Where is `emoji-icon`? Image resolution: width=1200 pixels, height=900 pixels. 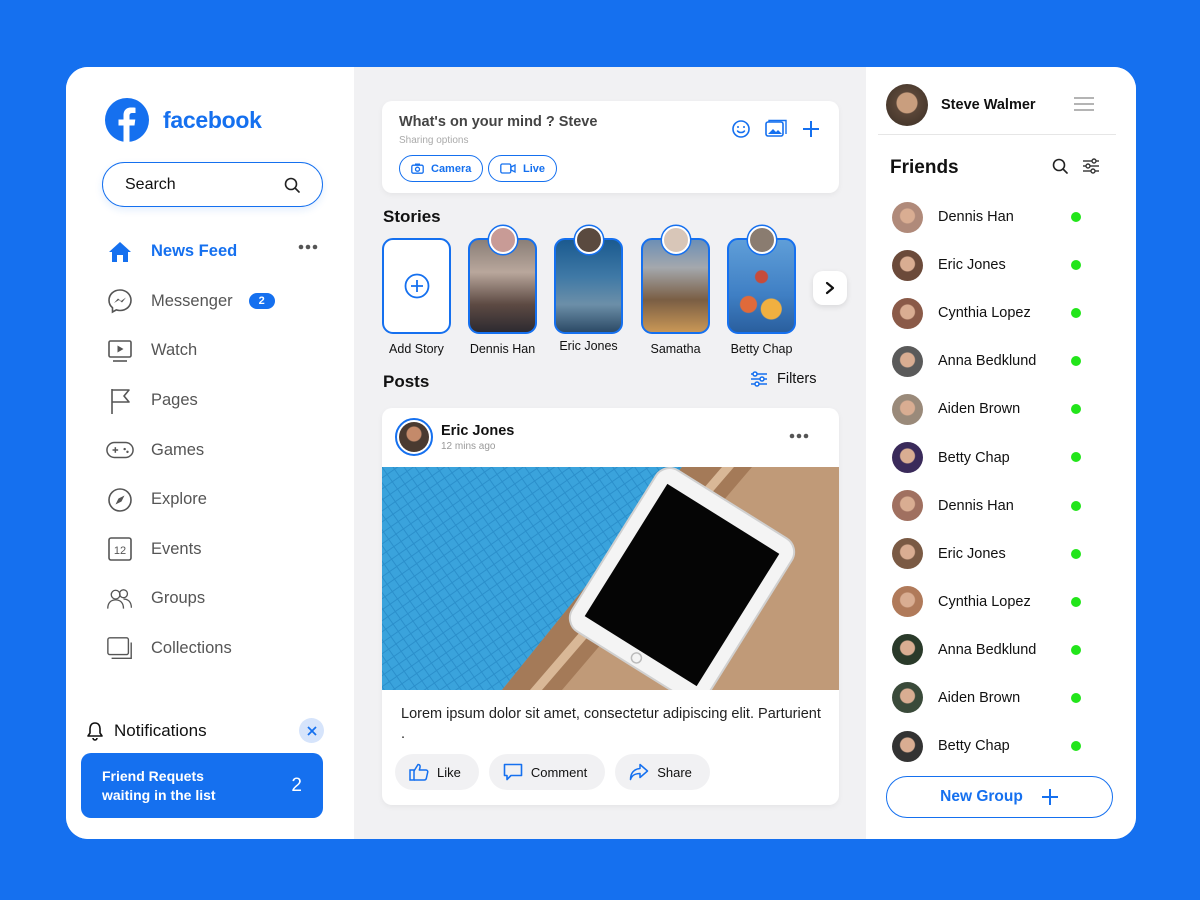 emoji-icon is located at coordinates (741, 129).